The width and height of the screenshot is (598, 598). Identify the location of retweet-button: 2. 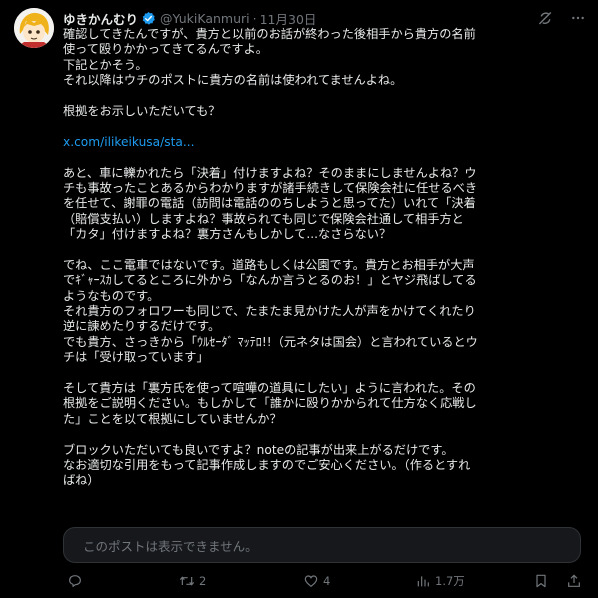
(192, 581).